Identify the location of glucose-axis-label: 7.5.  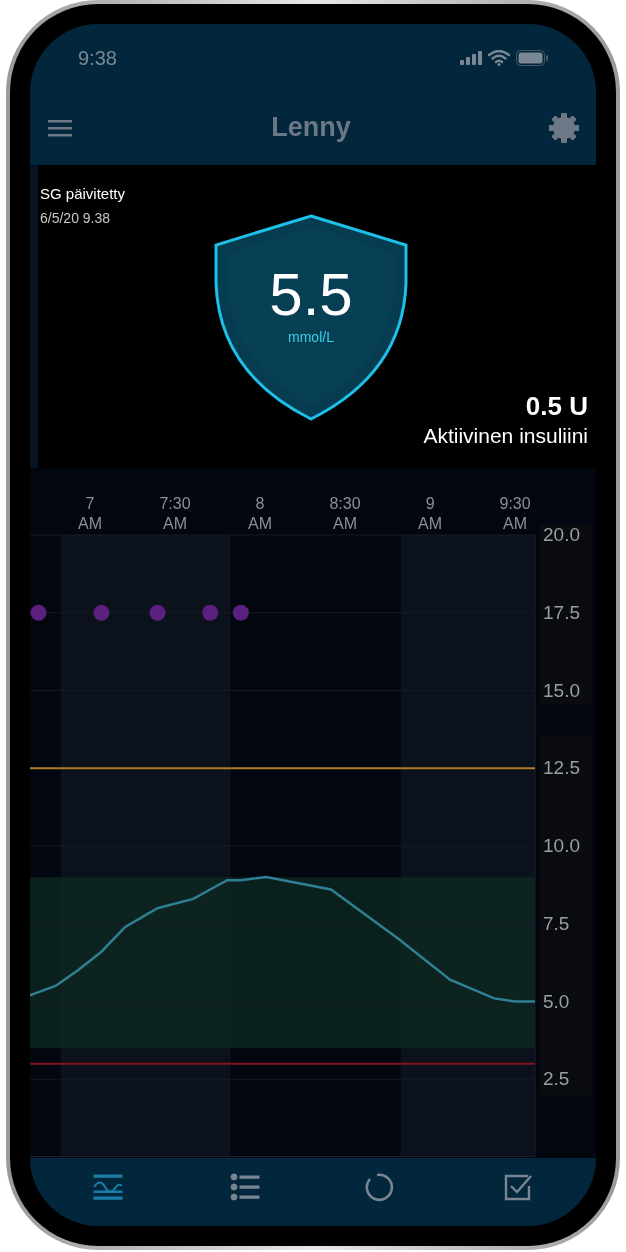
(556, 923).